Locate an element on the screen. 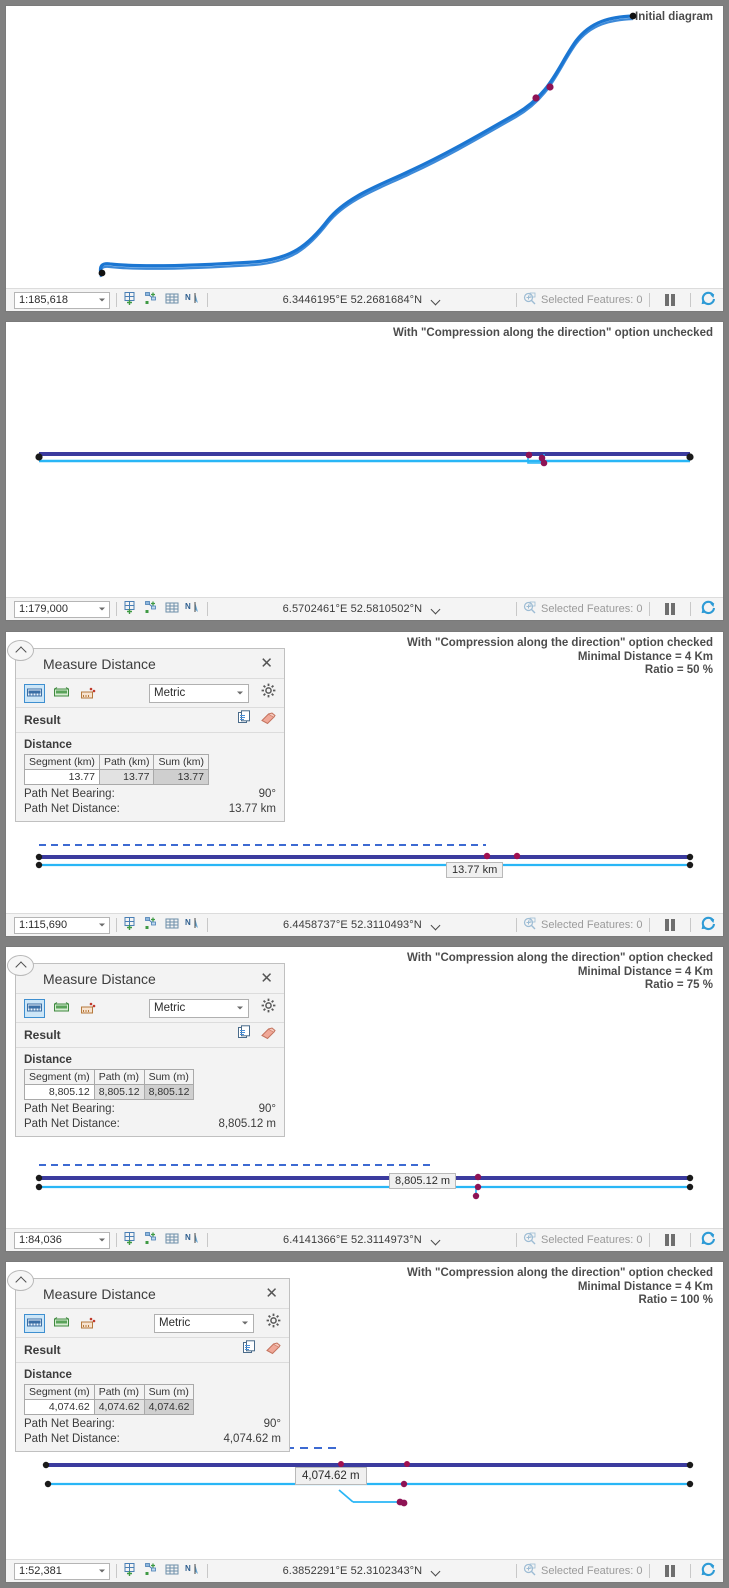 The width and height of the screenshot is (729, 1588). cell-path-4: 8,805.12 is located at coordinates (119, 1092).